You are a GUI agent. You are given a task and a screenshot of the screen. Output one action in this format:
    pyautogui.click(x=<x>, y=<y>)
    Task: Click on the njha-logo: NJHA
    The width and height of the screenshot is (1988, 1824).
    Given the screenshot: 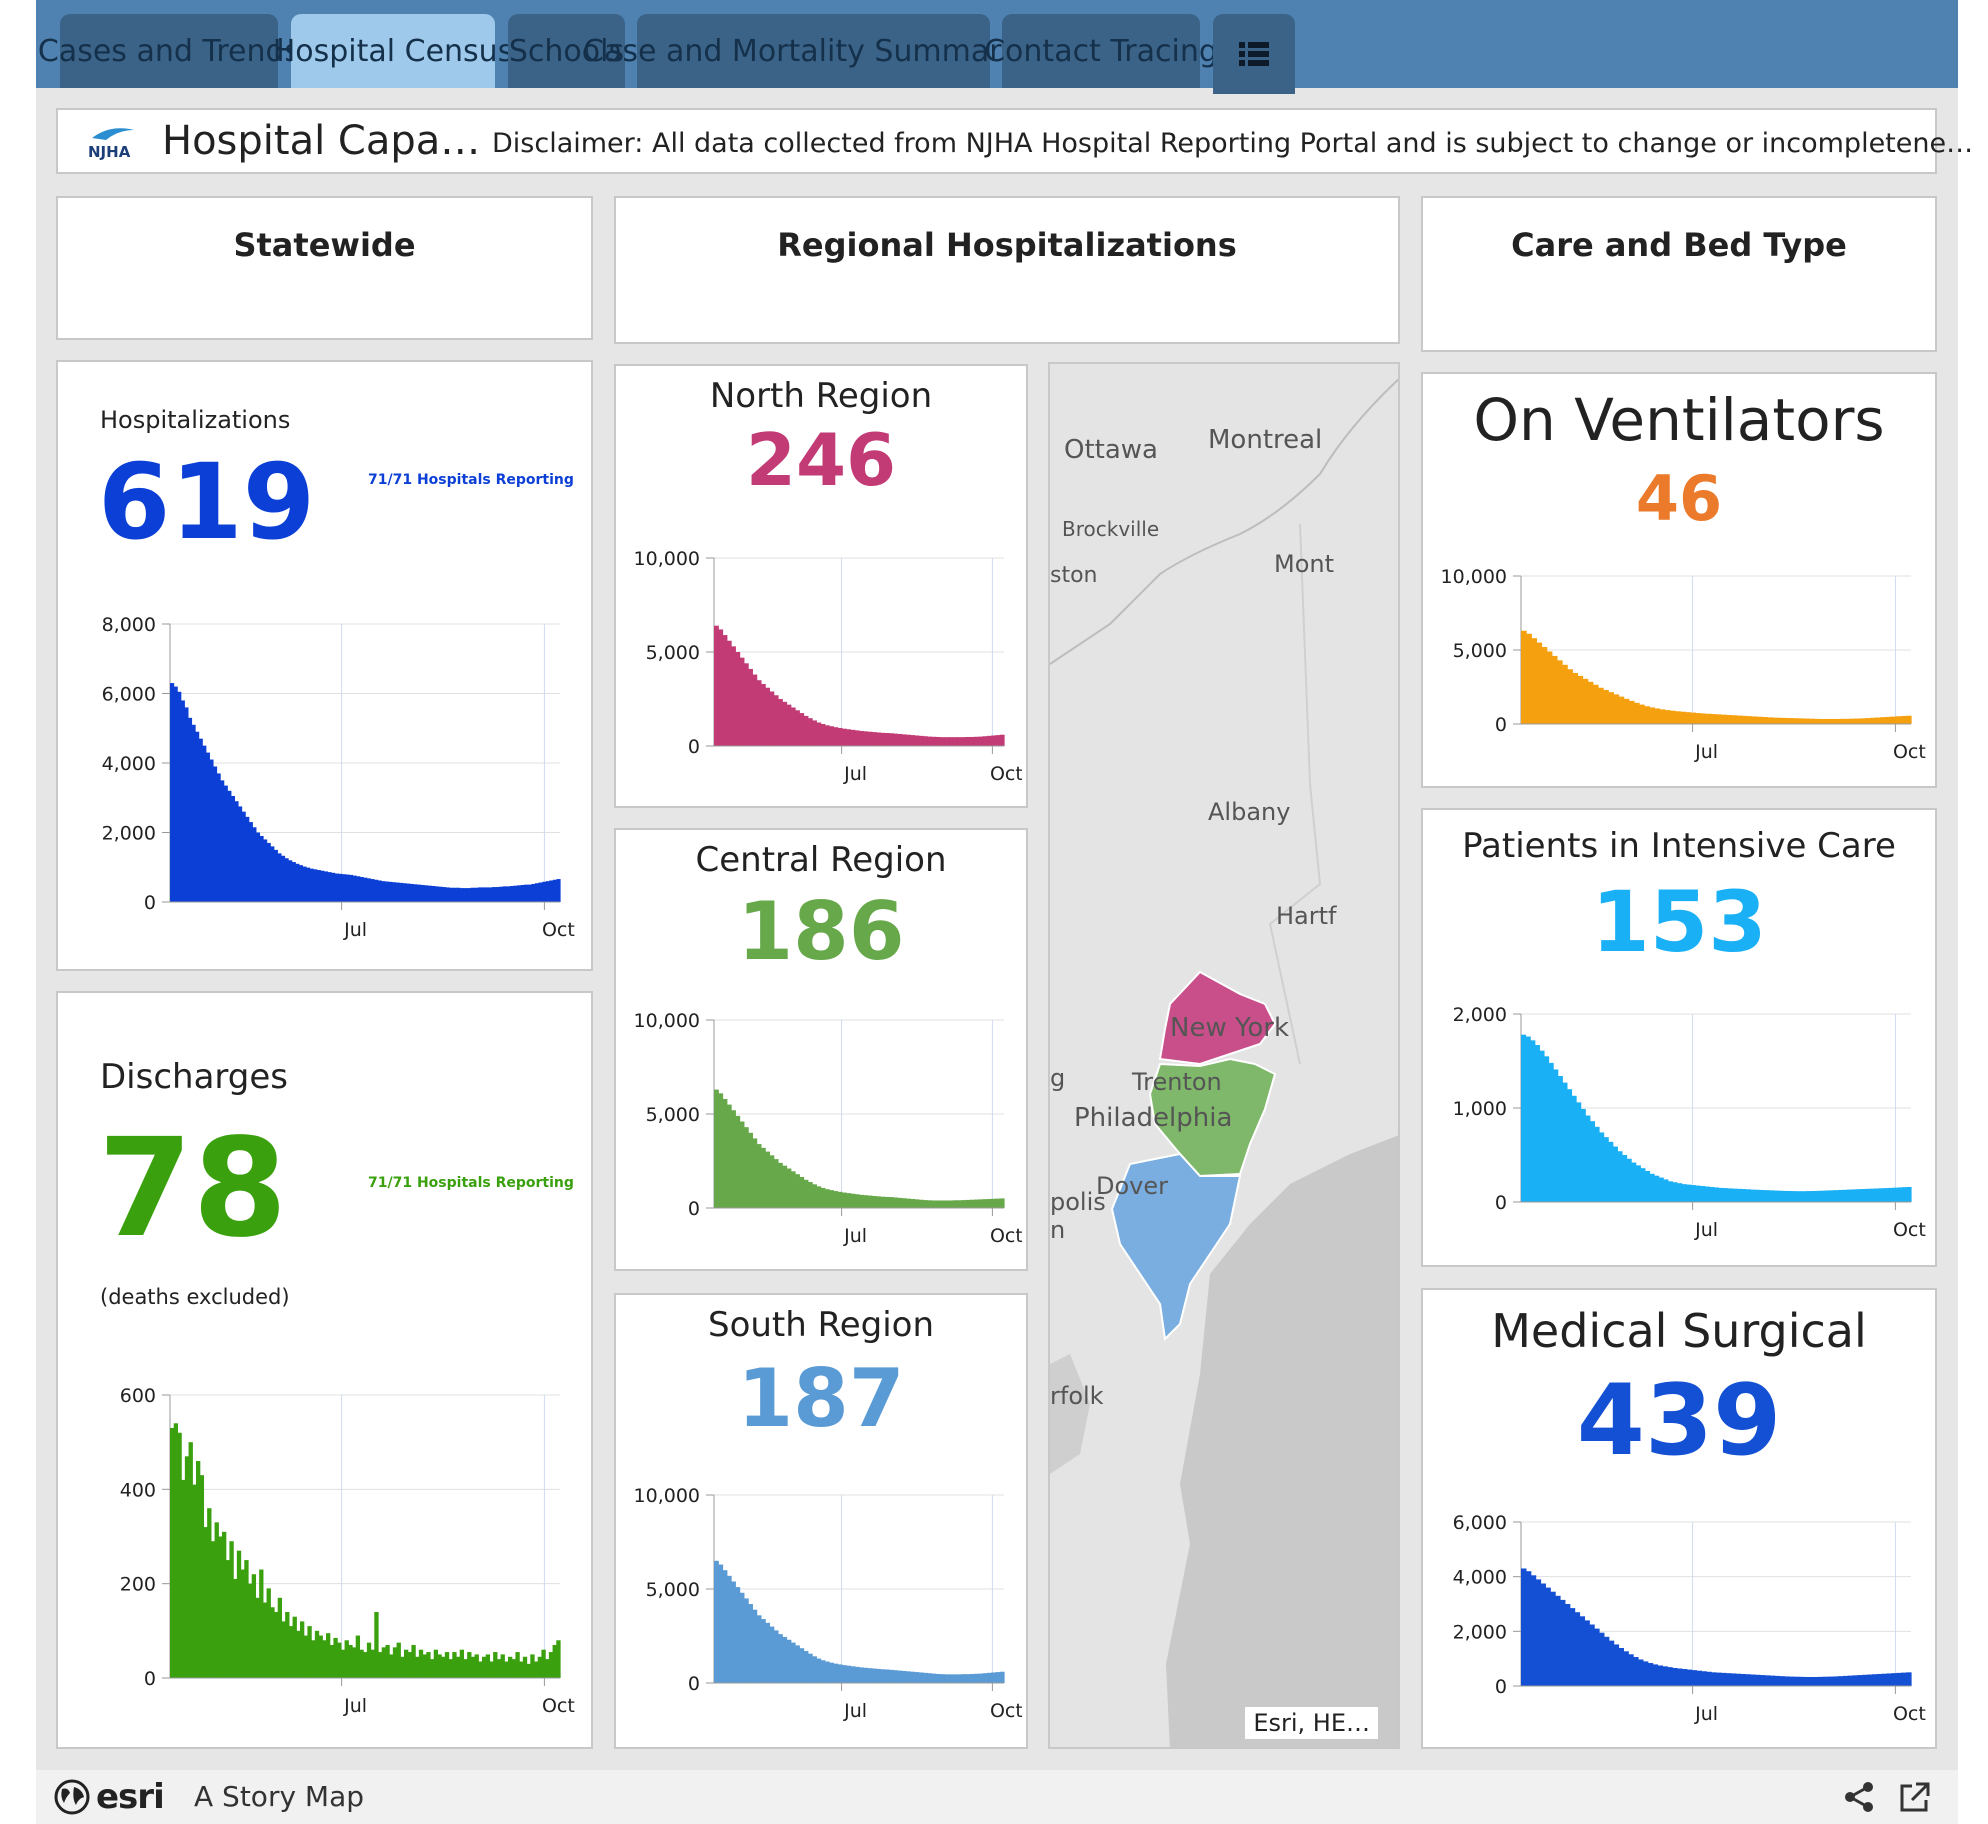 What is the action you would take?
    pyautogui.click(x=111, y=144)
    